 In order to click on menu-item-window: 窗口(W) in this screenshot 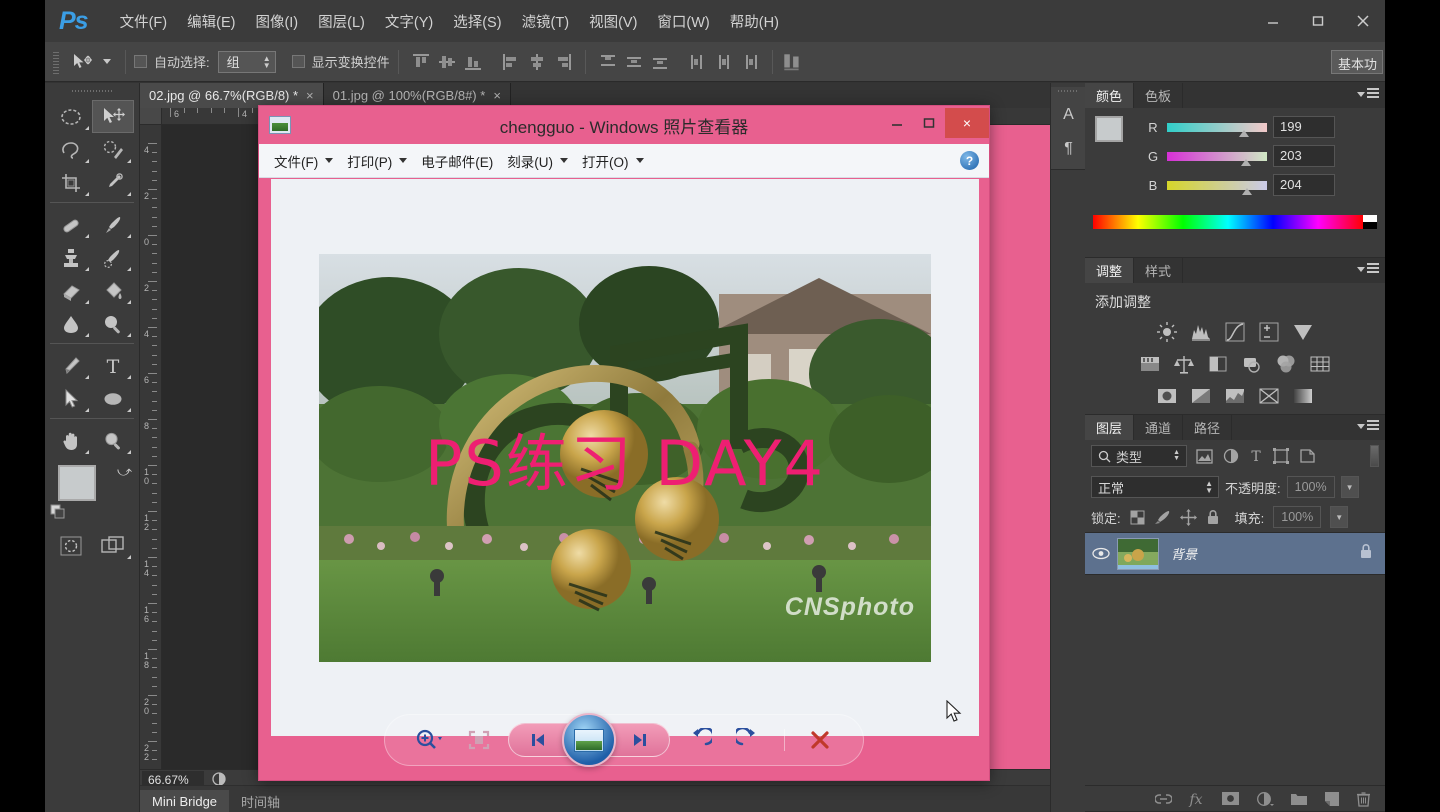, I will do `click(683, 21)`.